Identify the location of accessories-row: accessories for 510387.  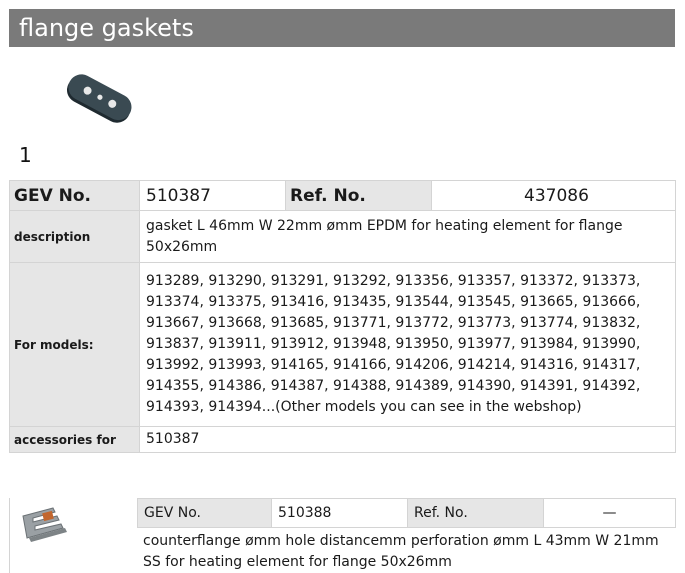
(342, 439).